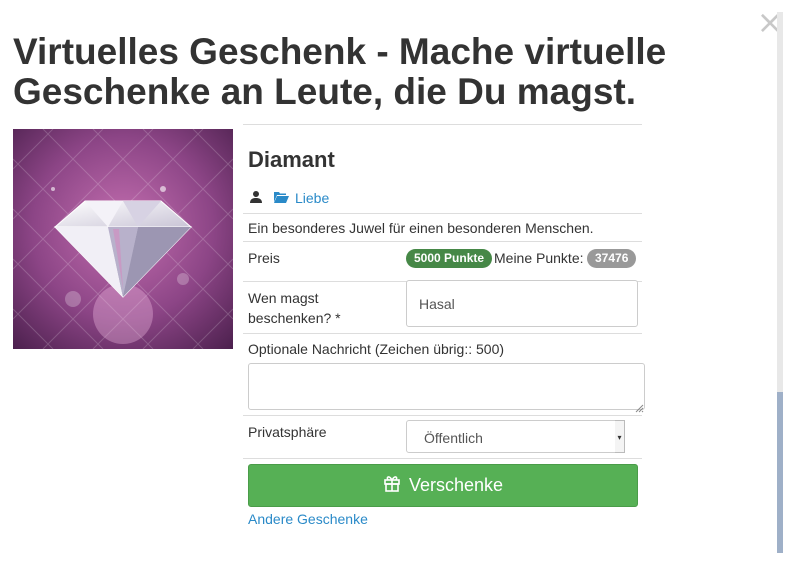 Image resolution: width=792 pixels, height=567 pixels. I want to click on caret-down-icon: ▾, so click(620, 436).